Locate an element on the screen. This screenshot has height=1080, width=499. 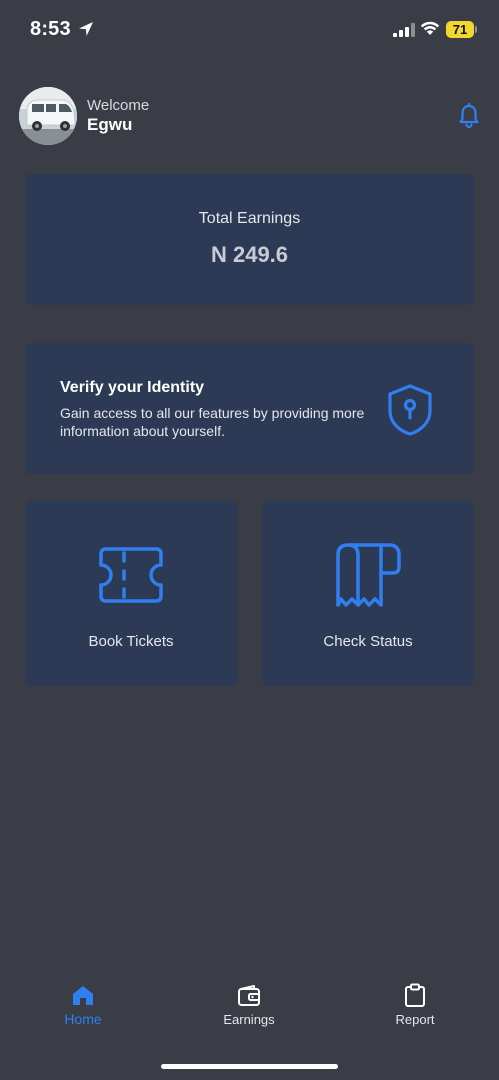
van-photo-avatar is located at coordinates (48, 116).